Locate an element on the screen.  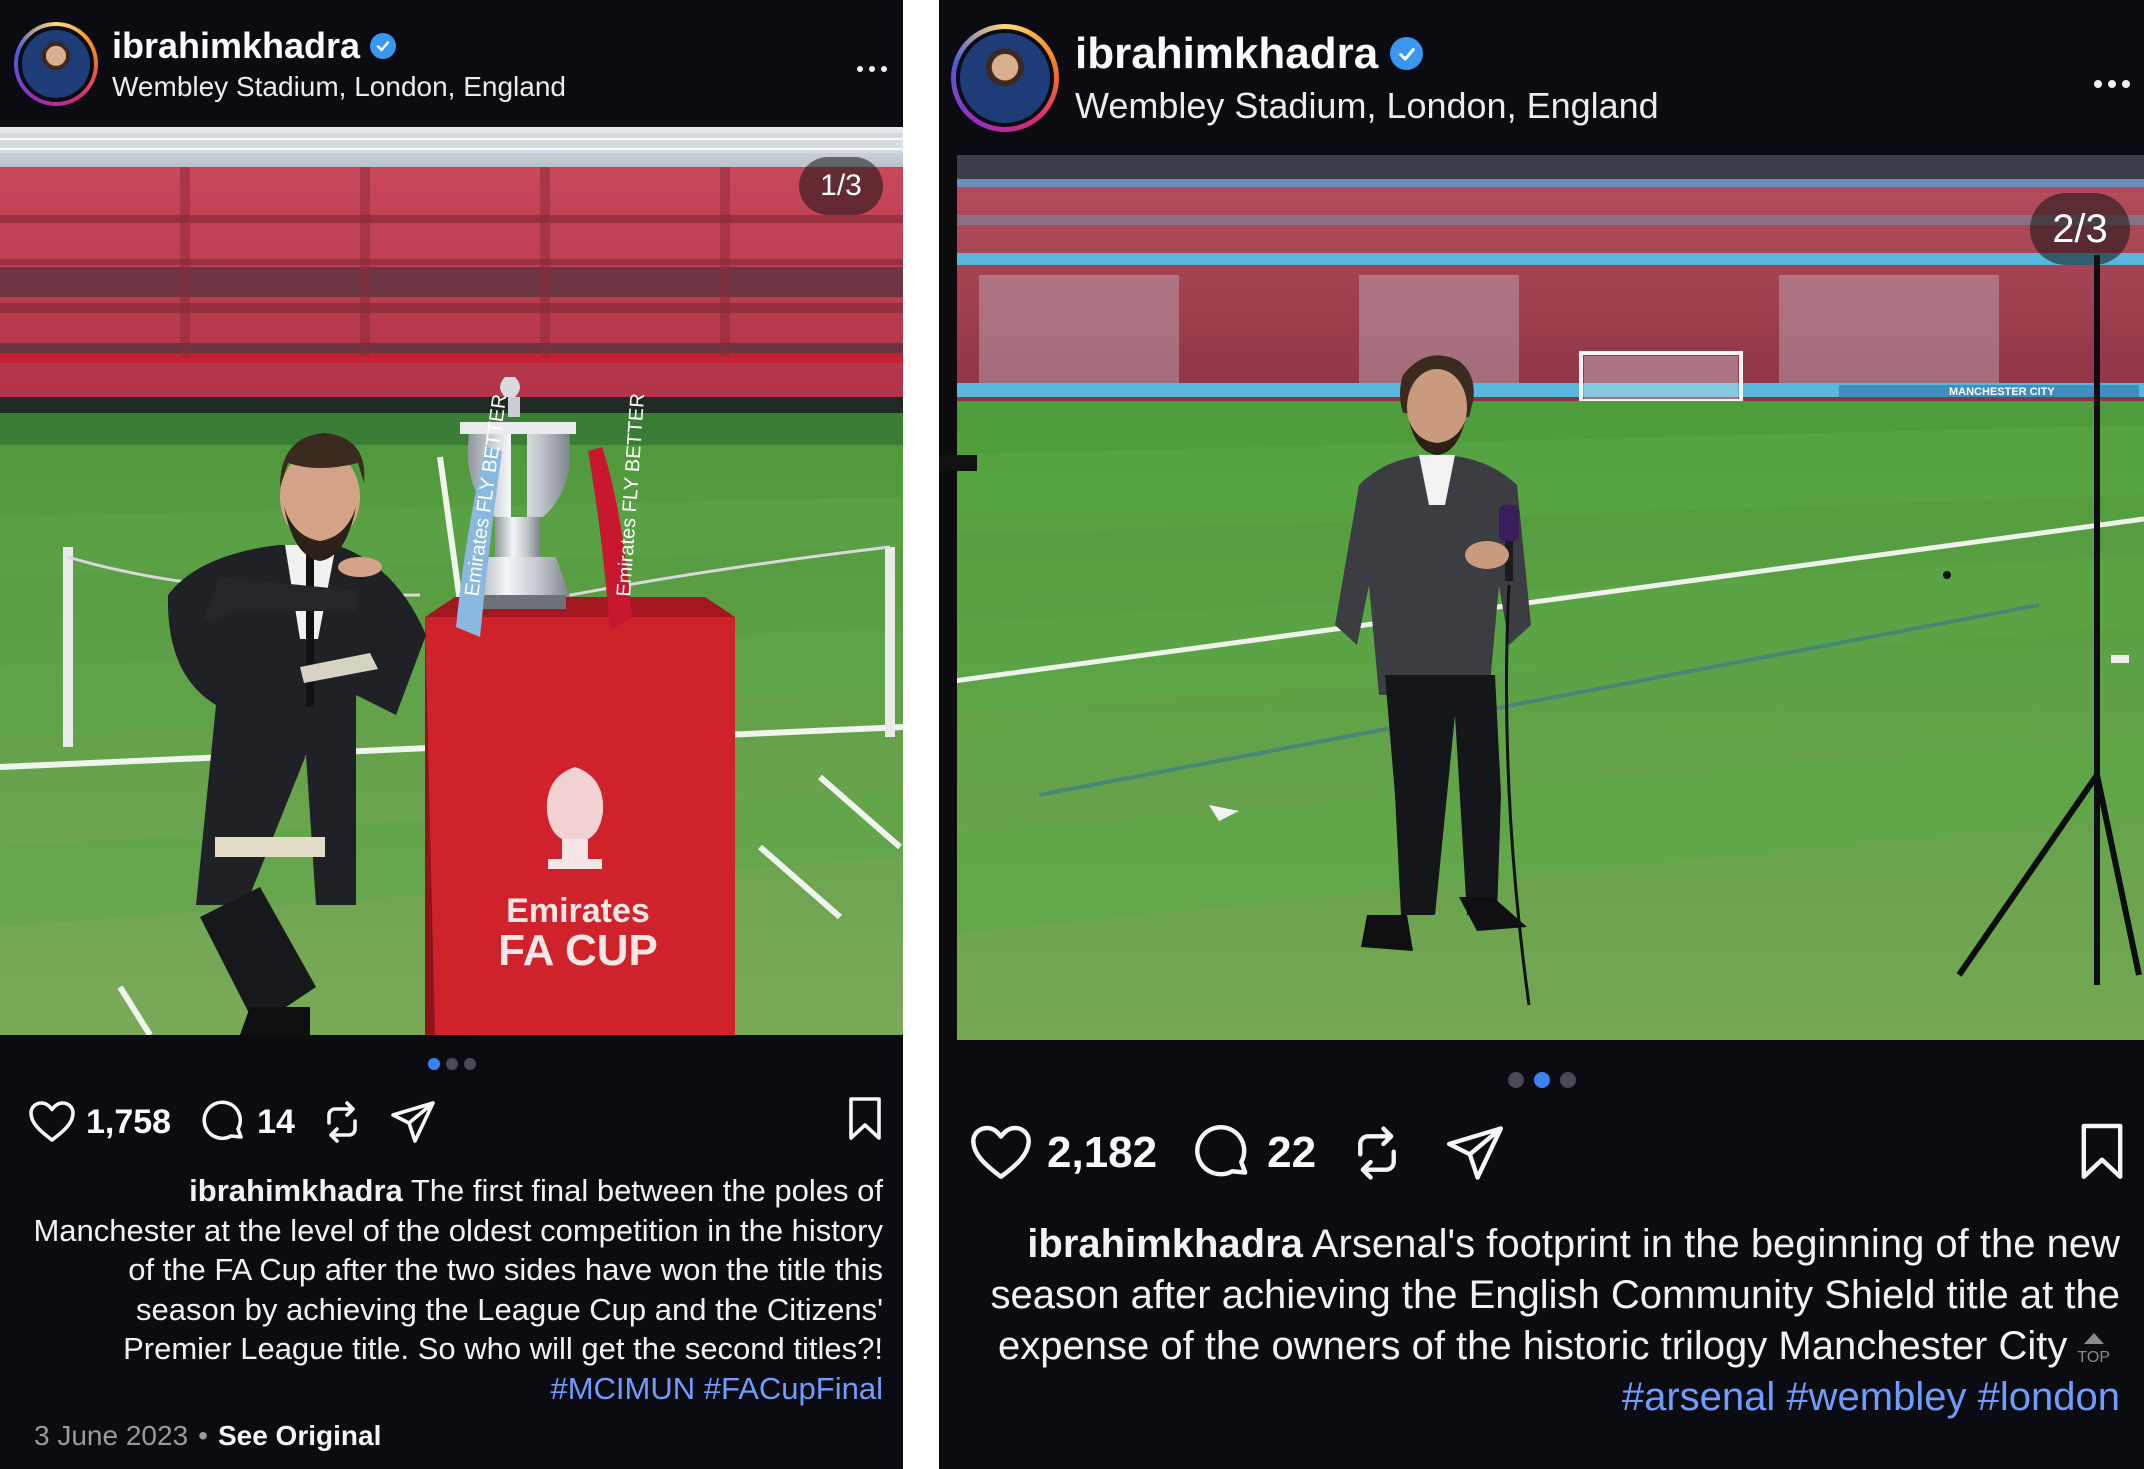
hashtag: #arsenal is located at coordinates (1698, 1397).